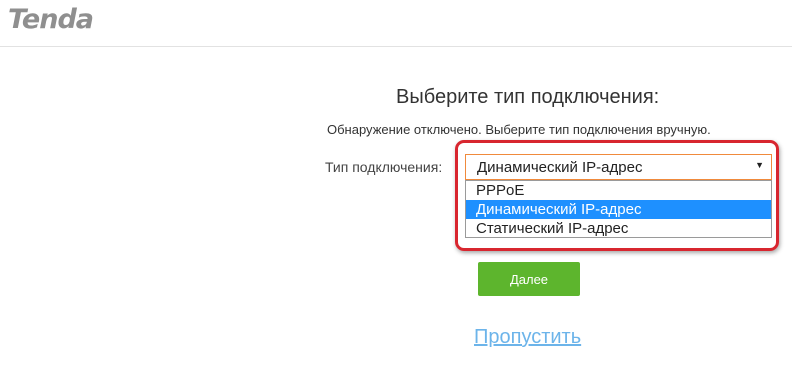  Describe the element at coordinates (51, 19) in the screenshot. I see `tenda-logo: Tenda` at that location.